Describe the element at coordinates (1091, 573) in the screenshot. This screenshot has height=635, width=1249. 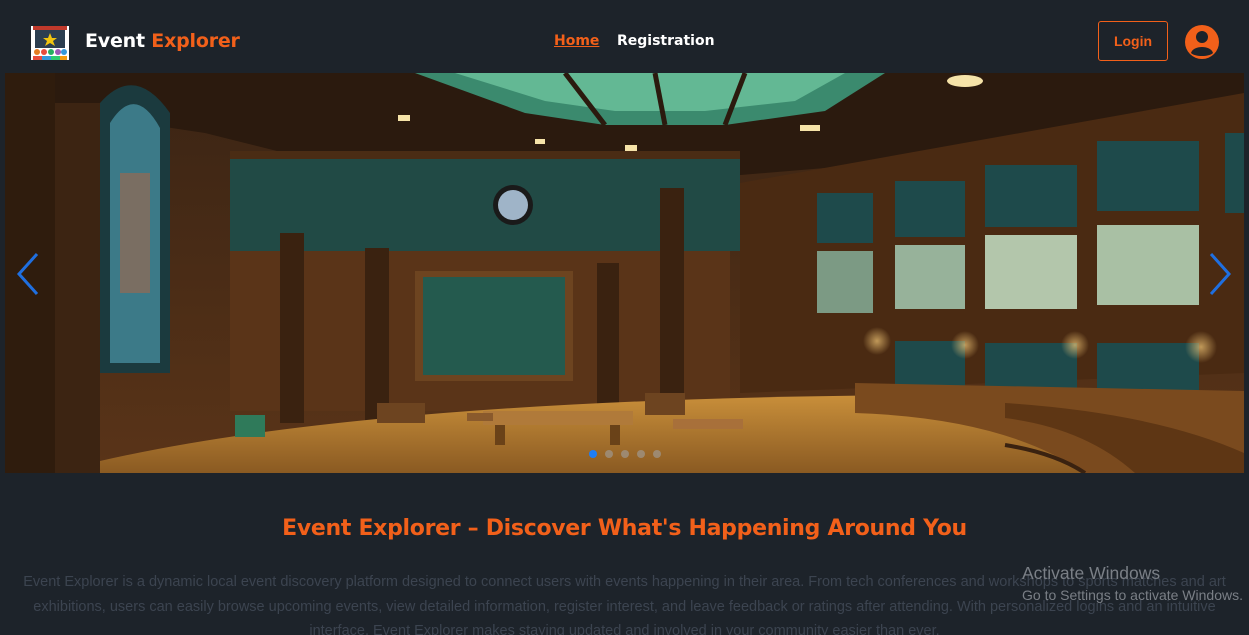
I see `activation-watermark-title: Activate Windows` at that location.